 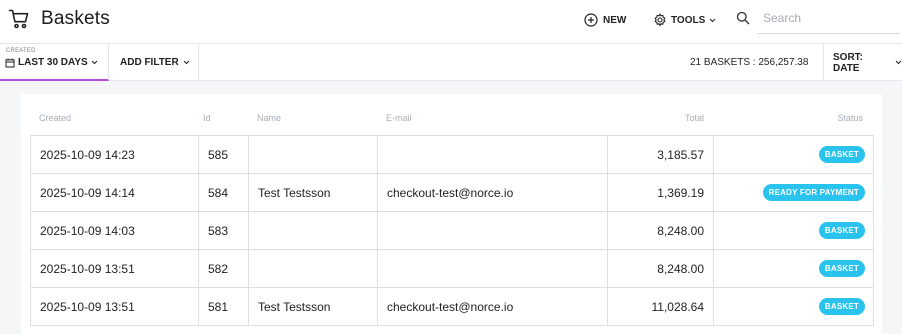 What do you see at coordinates (451, 114) in the screenshot?
I see `table-header: Created Id Name E-mail Total Status` at bounding box center [451, 114].